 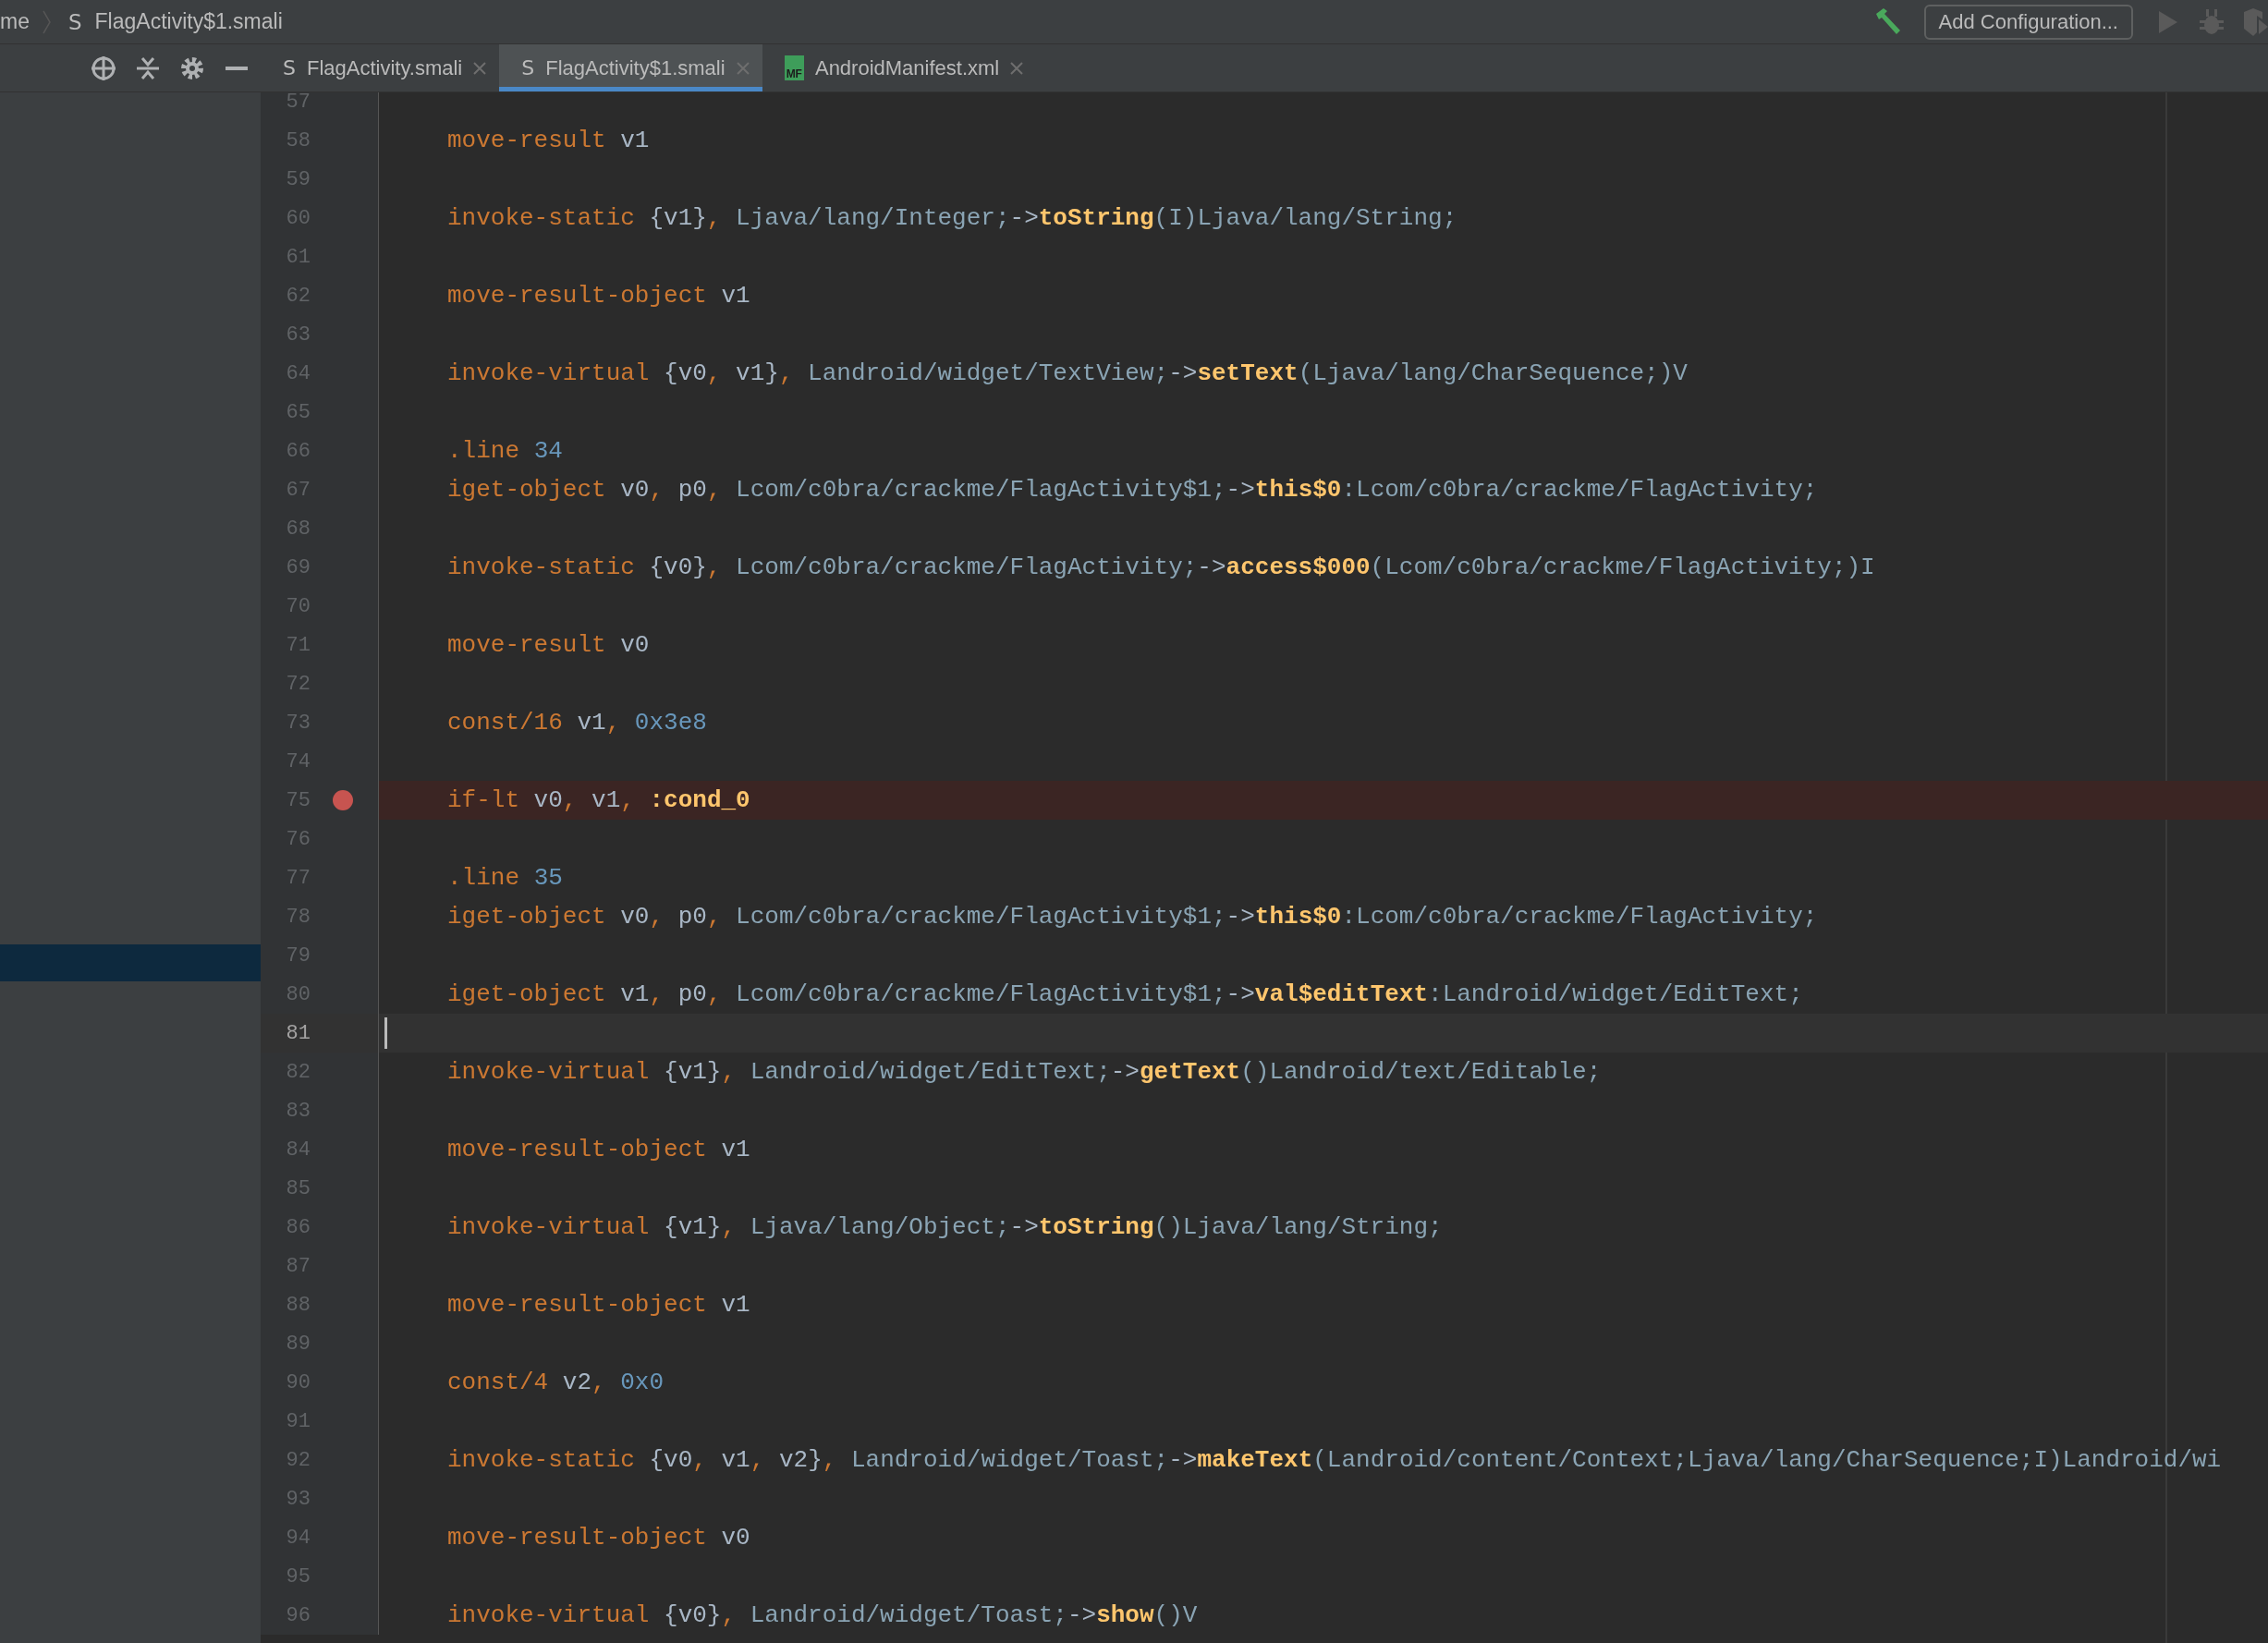 I want to click on code-line: iget-object v1, p0, Lcom/c0bra/crackme/FlagActivity$1;->val$editText:Landroid/widget/EditText;, so click(x=1125, y=994).